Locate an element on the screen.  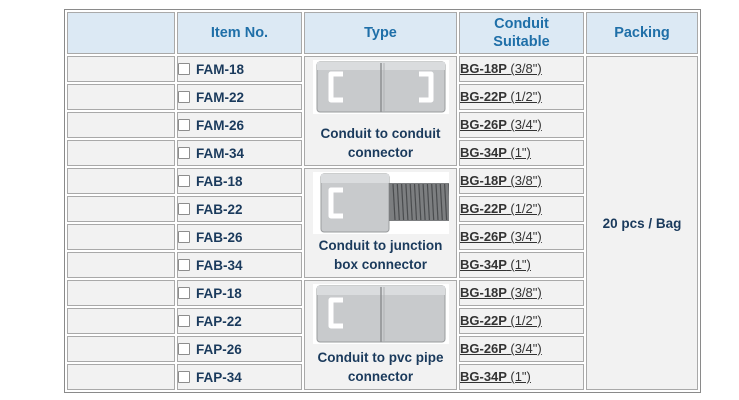
item-number: FAP-34 is located at coordinates (219, 377).